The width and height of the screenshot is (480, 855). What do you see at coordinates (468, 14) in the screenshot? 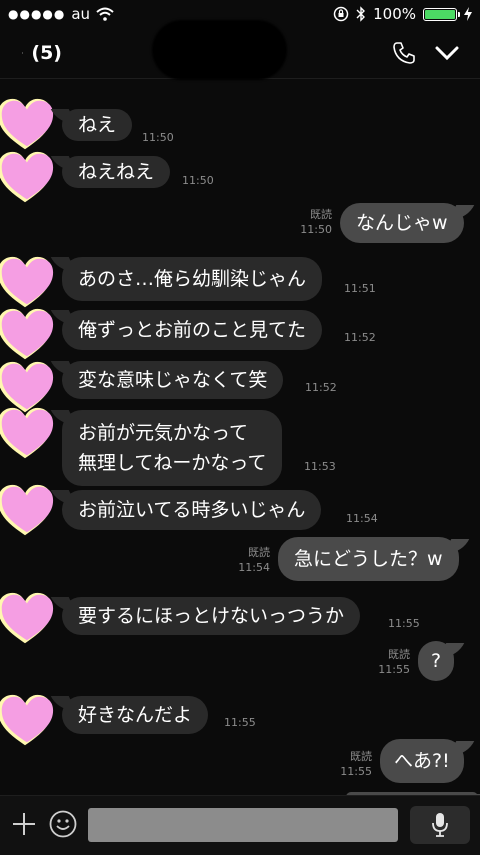
I see `charging-icon` at bounding box center [468, 14].